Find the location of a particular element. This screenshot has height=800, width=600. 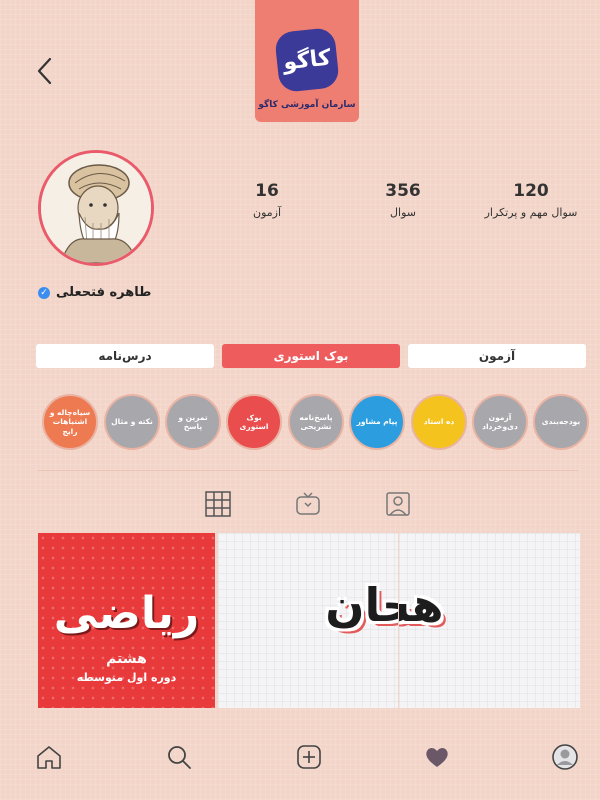

stat-label: آزمون is located at coordinates (267, 212).